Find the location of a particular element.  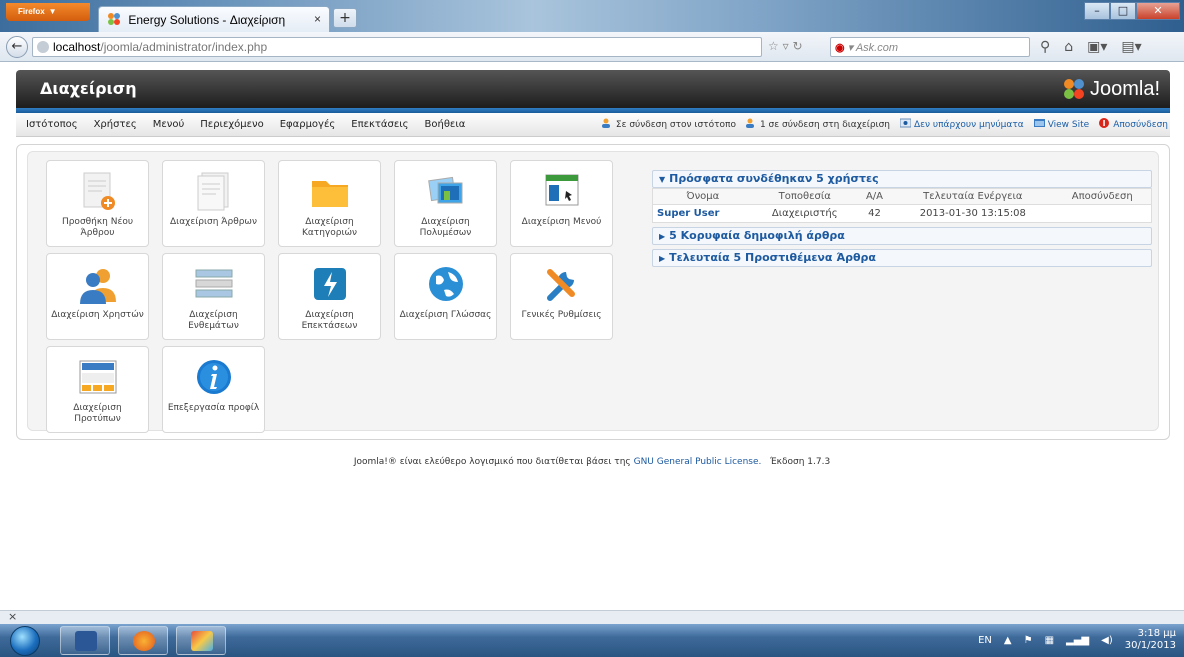

clock: 3:18 μμ 30/1/2013 is located at coordinates (1150, 640).